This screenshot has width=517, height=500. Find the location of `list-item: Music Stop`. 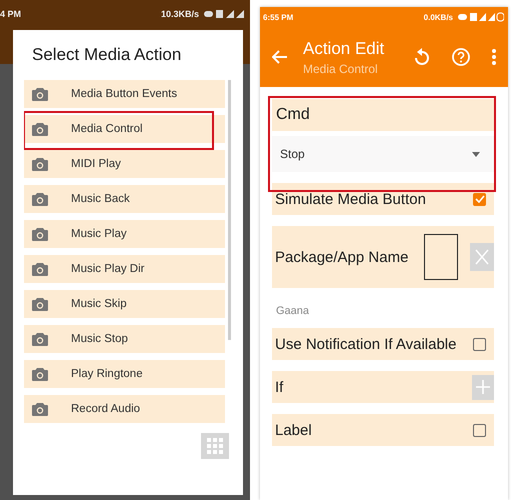

list-item: Music Stop is located at coordinates (124, 339).